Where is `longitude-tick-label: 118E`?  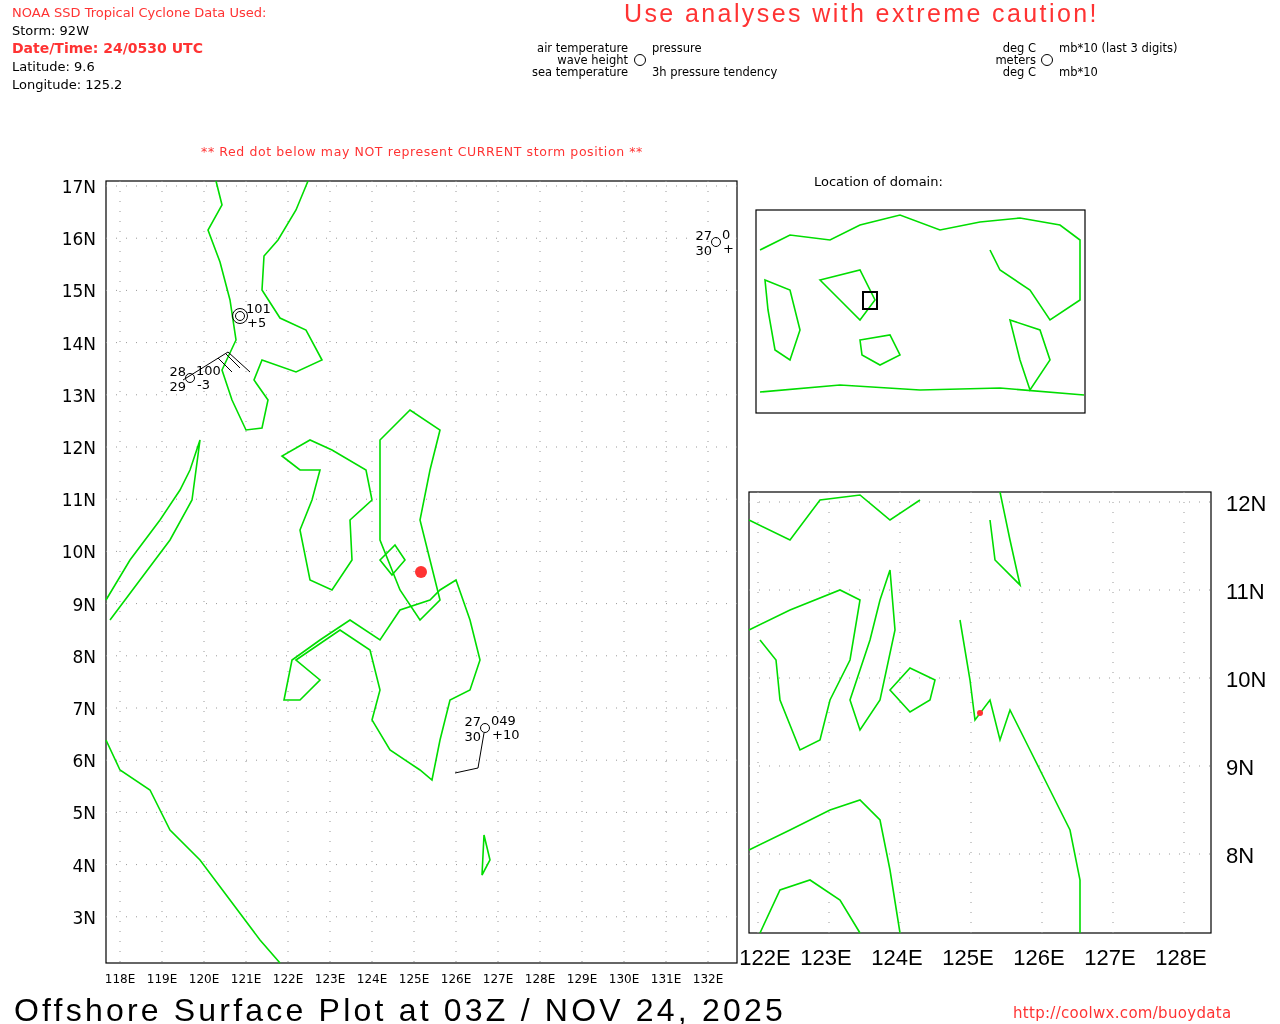 longitude-tick-label: 118E is located at coordinates (120, 979).